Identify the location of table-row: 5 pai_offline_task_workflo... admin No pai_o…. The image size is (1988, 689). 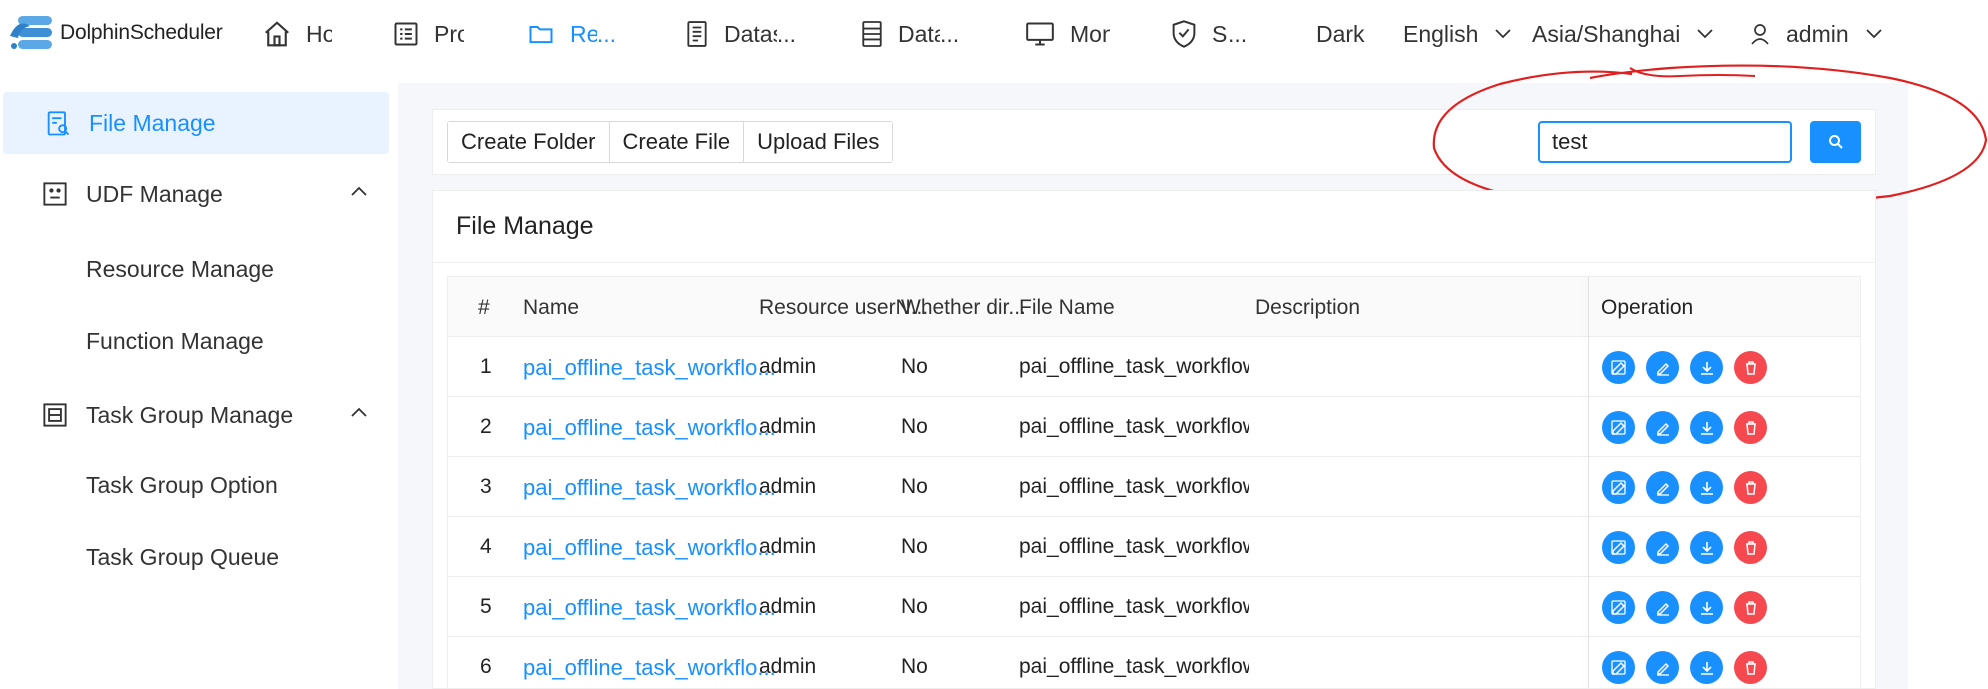
(1154, 607).